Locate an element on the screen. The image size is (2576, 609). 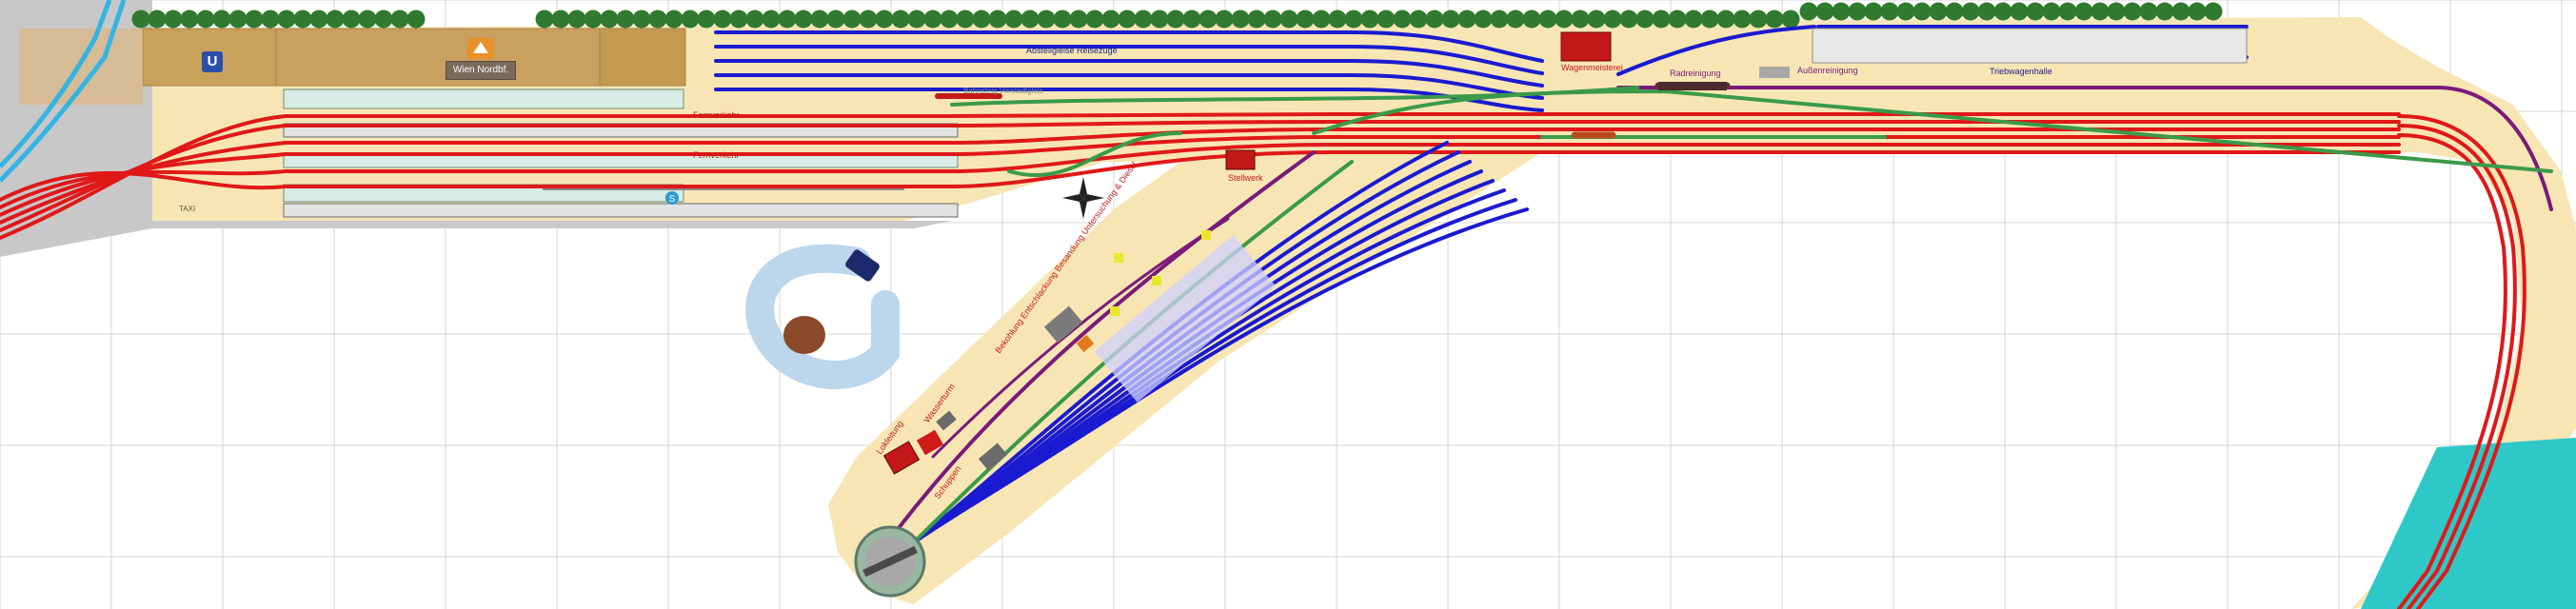
u-bahn-icon: U is located at coordinates (212, 61).